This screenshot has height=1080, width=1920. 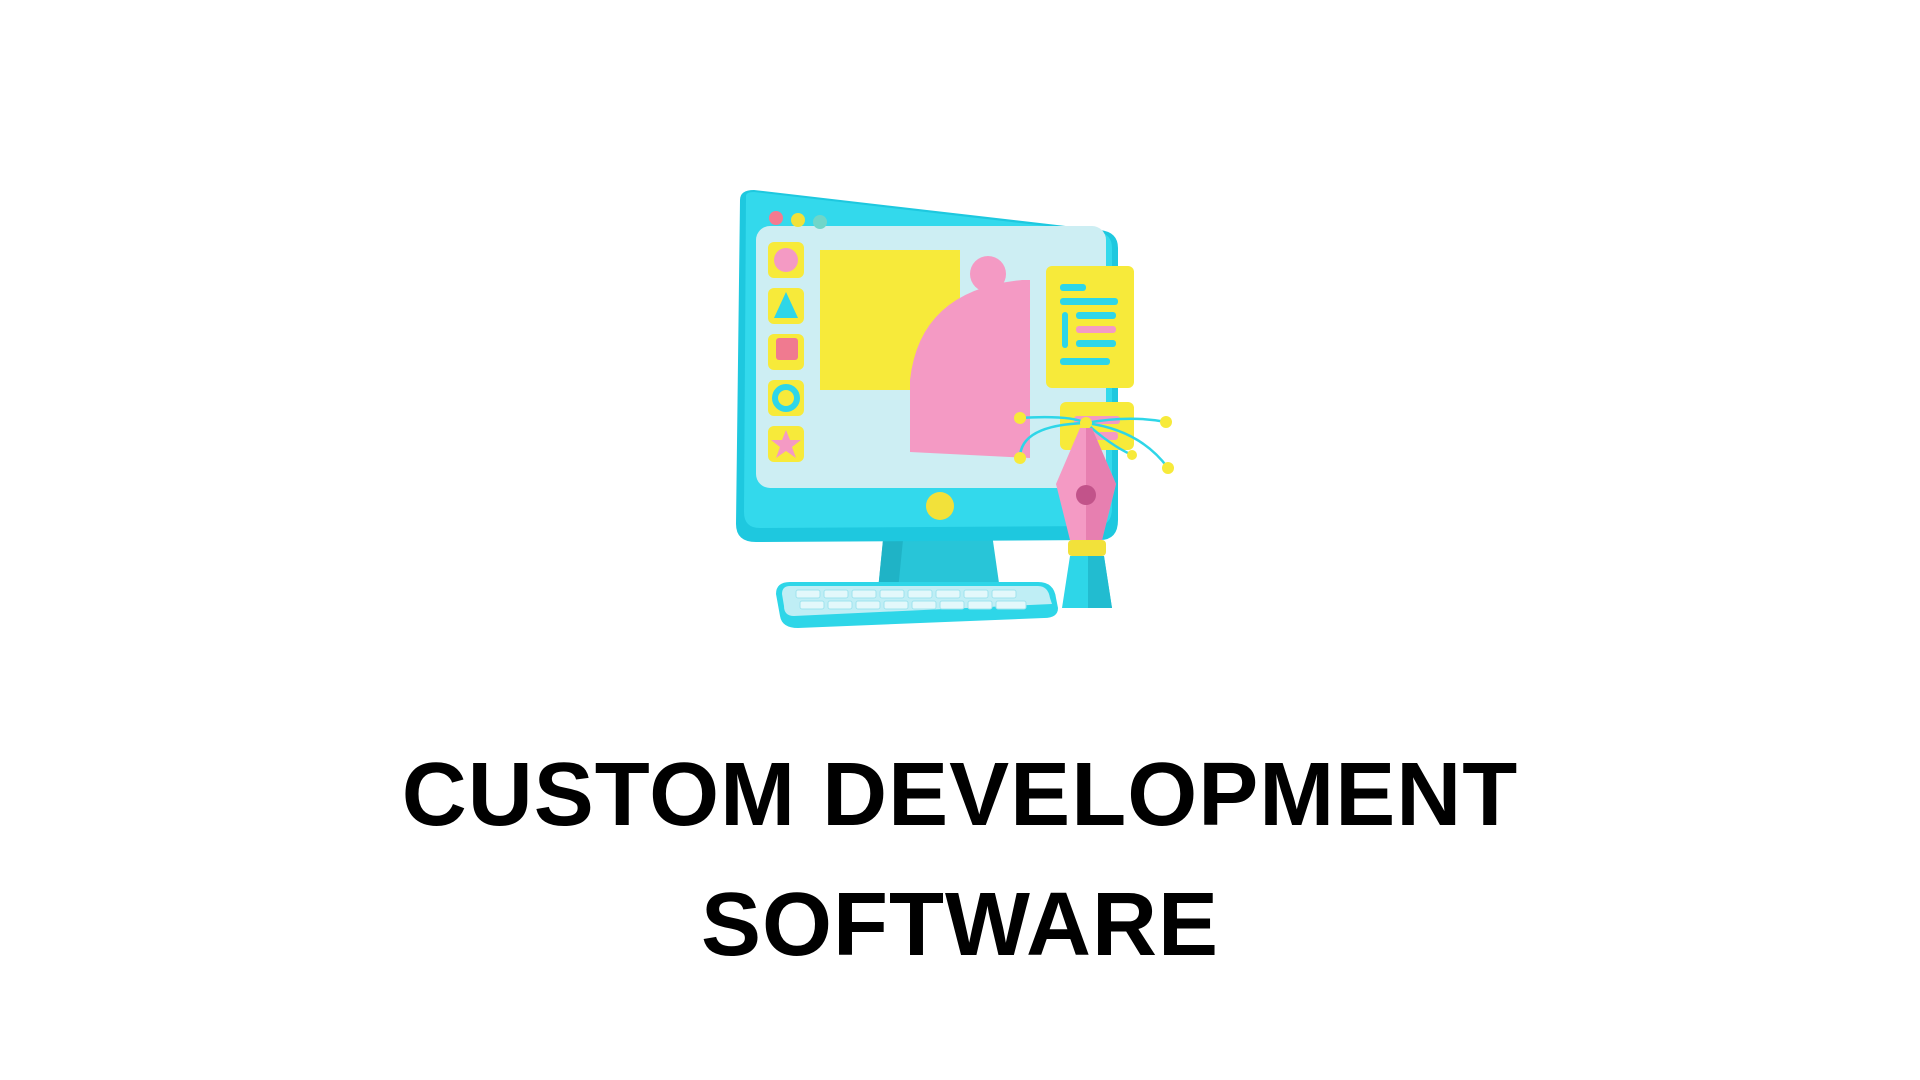 What do you see at coordinates (798, 220) in the screenshot?
I see `window-dot-yellow-icon` at bounding box center [798, 220].